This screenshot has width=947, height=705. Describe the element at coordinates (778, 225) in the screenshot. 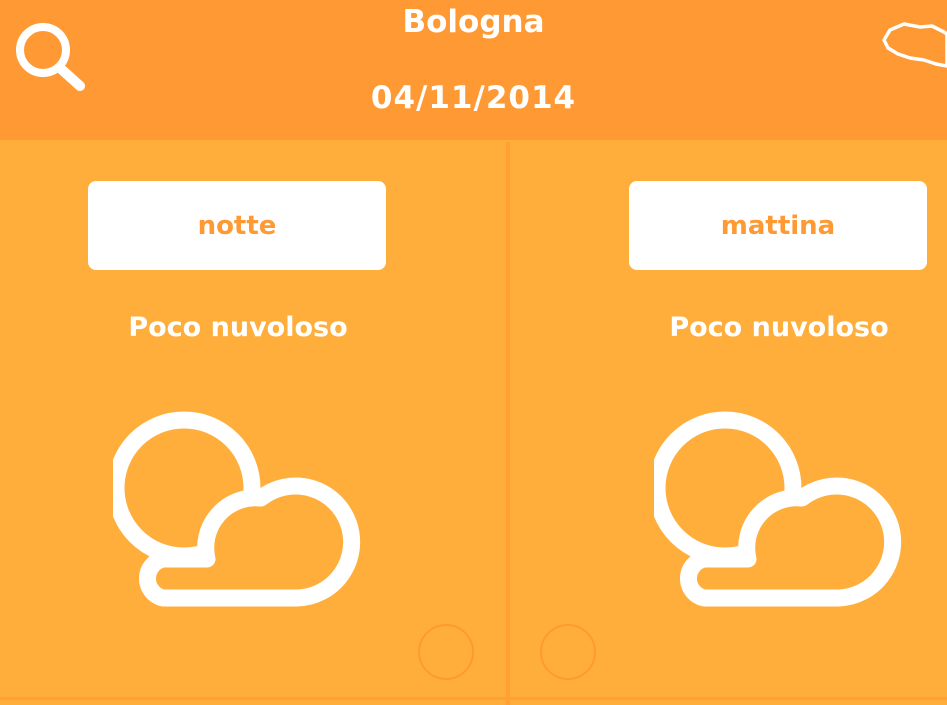

I see `time-slot-button-mattina: mattina` at that location.